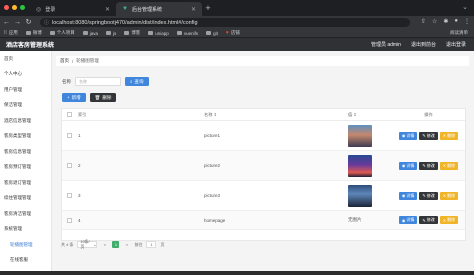  I want to click on sidebar-item: 续住管理管理, so click(25, 199).